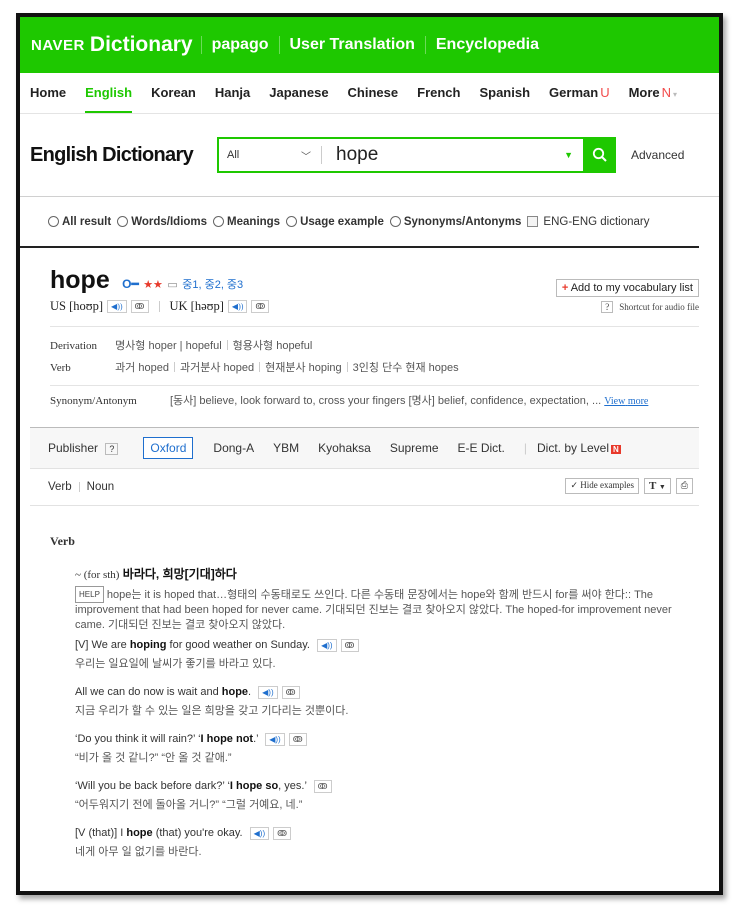 The image size is (743, 914). I want to click on audio-shortcut-help: ? Shortcut for audio file, so click(650, 306).